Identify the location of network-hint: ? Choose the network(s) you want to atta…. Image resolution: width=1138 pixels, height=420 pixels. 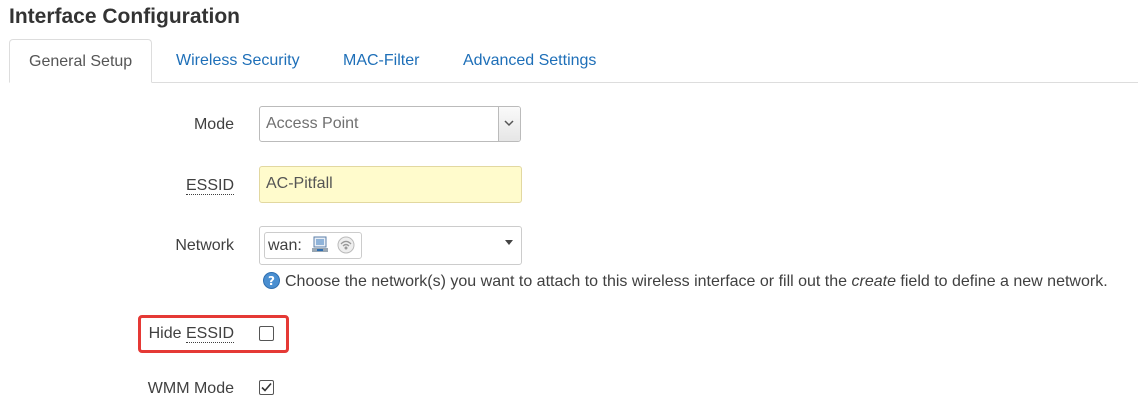
(685, 282).